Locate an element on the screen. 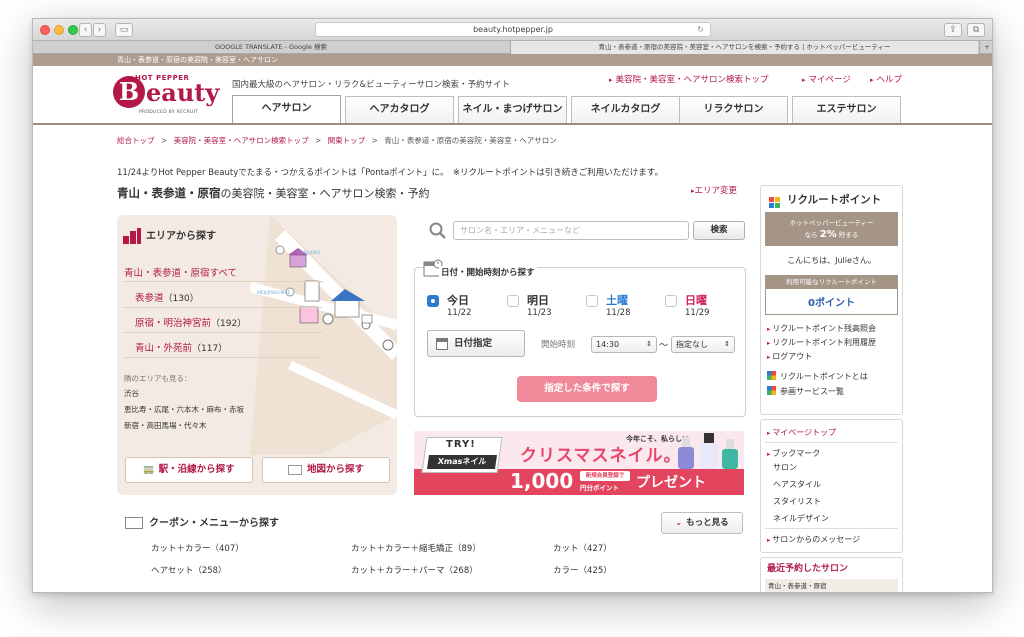 This screenshot has width=1024, height=637. breadcrumb-item: 美容院・美容室・ヘアサロン検索トップ is located at coordinates (241, 140).